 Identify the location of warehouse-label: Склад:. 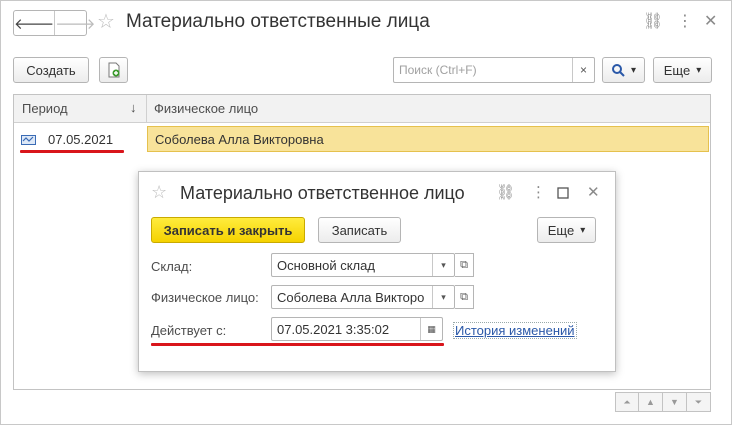
(172, 266).